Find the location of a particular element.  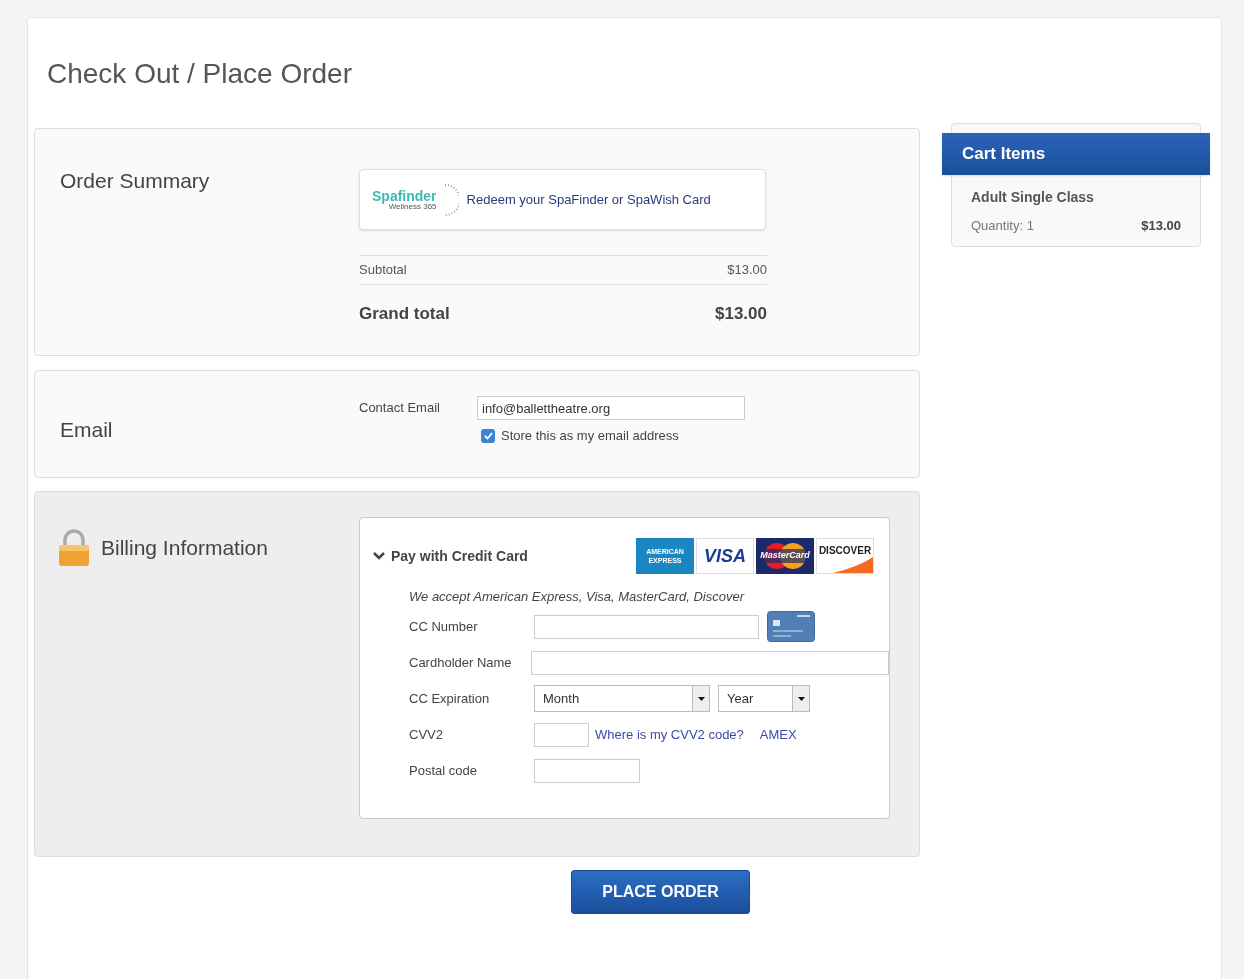

padlock-icon is located at coordinates (74, 548).